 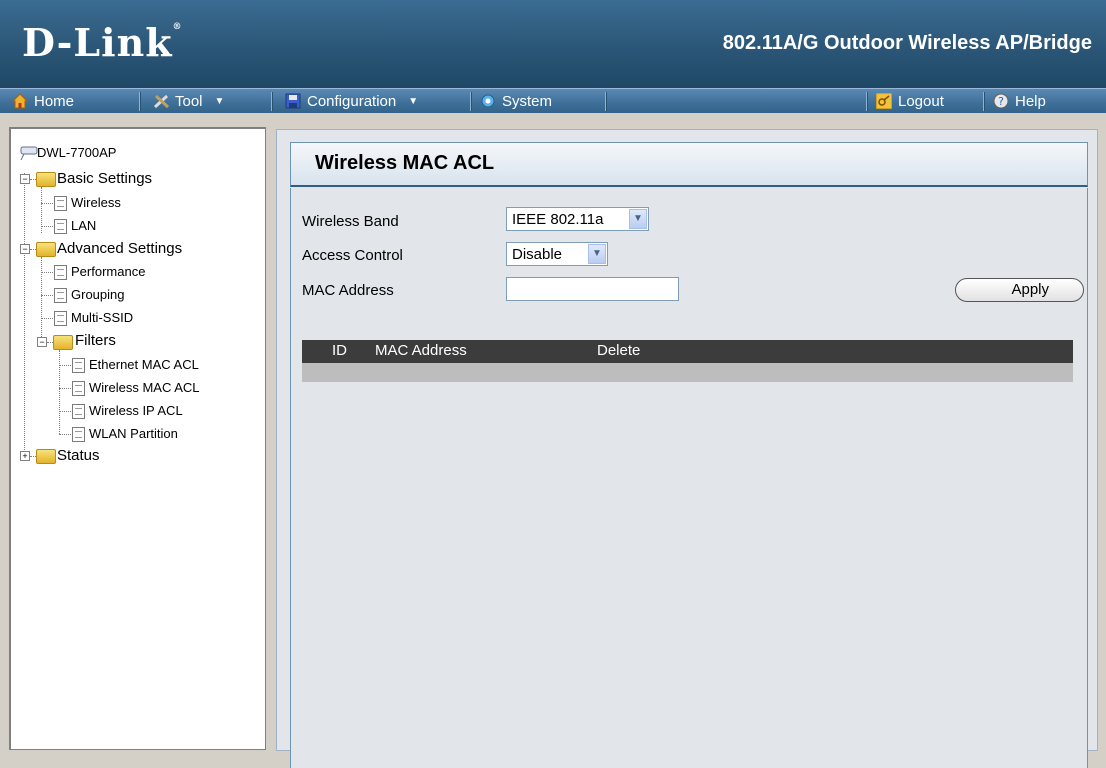 I want to click on tree-grouping: Grouping, so click(x=97, y=295).